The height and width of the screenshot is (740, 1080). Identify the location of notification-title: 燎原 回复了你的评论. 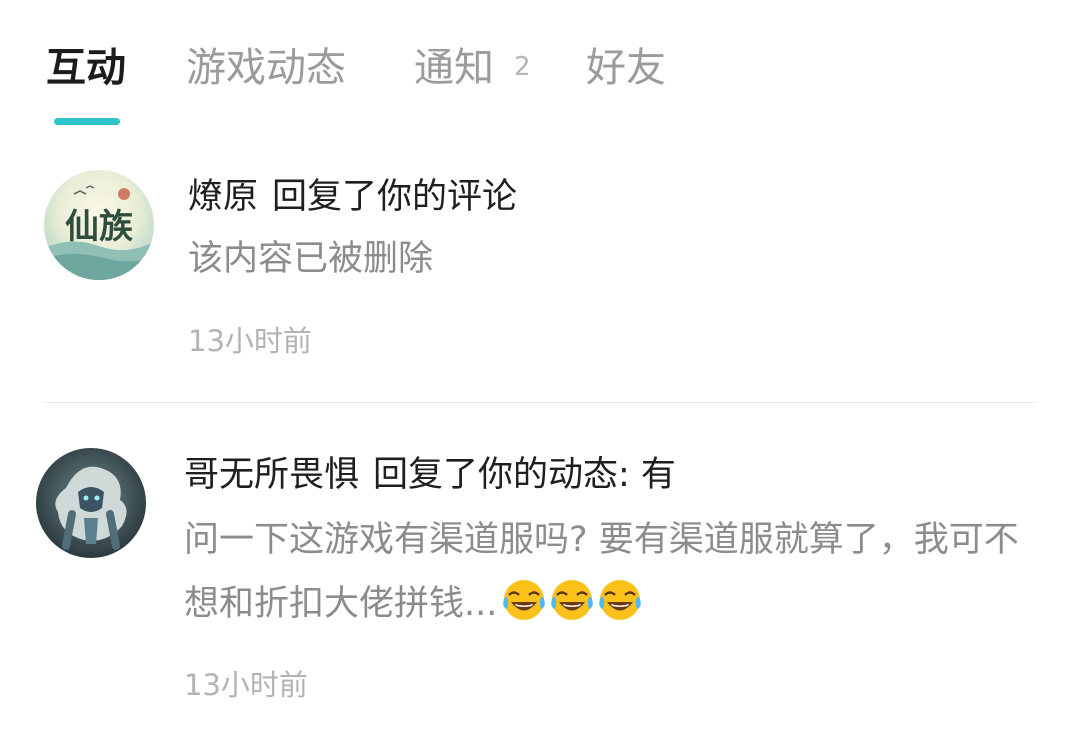
(352, 197).